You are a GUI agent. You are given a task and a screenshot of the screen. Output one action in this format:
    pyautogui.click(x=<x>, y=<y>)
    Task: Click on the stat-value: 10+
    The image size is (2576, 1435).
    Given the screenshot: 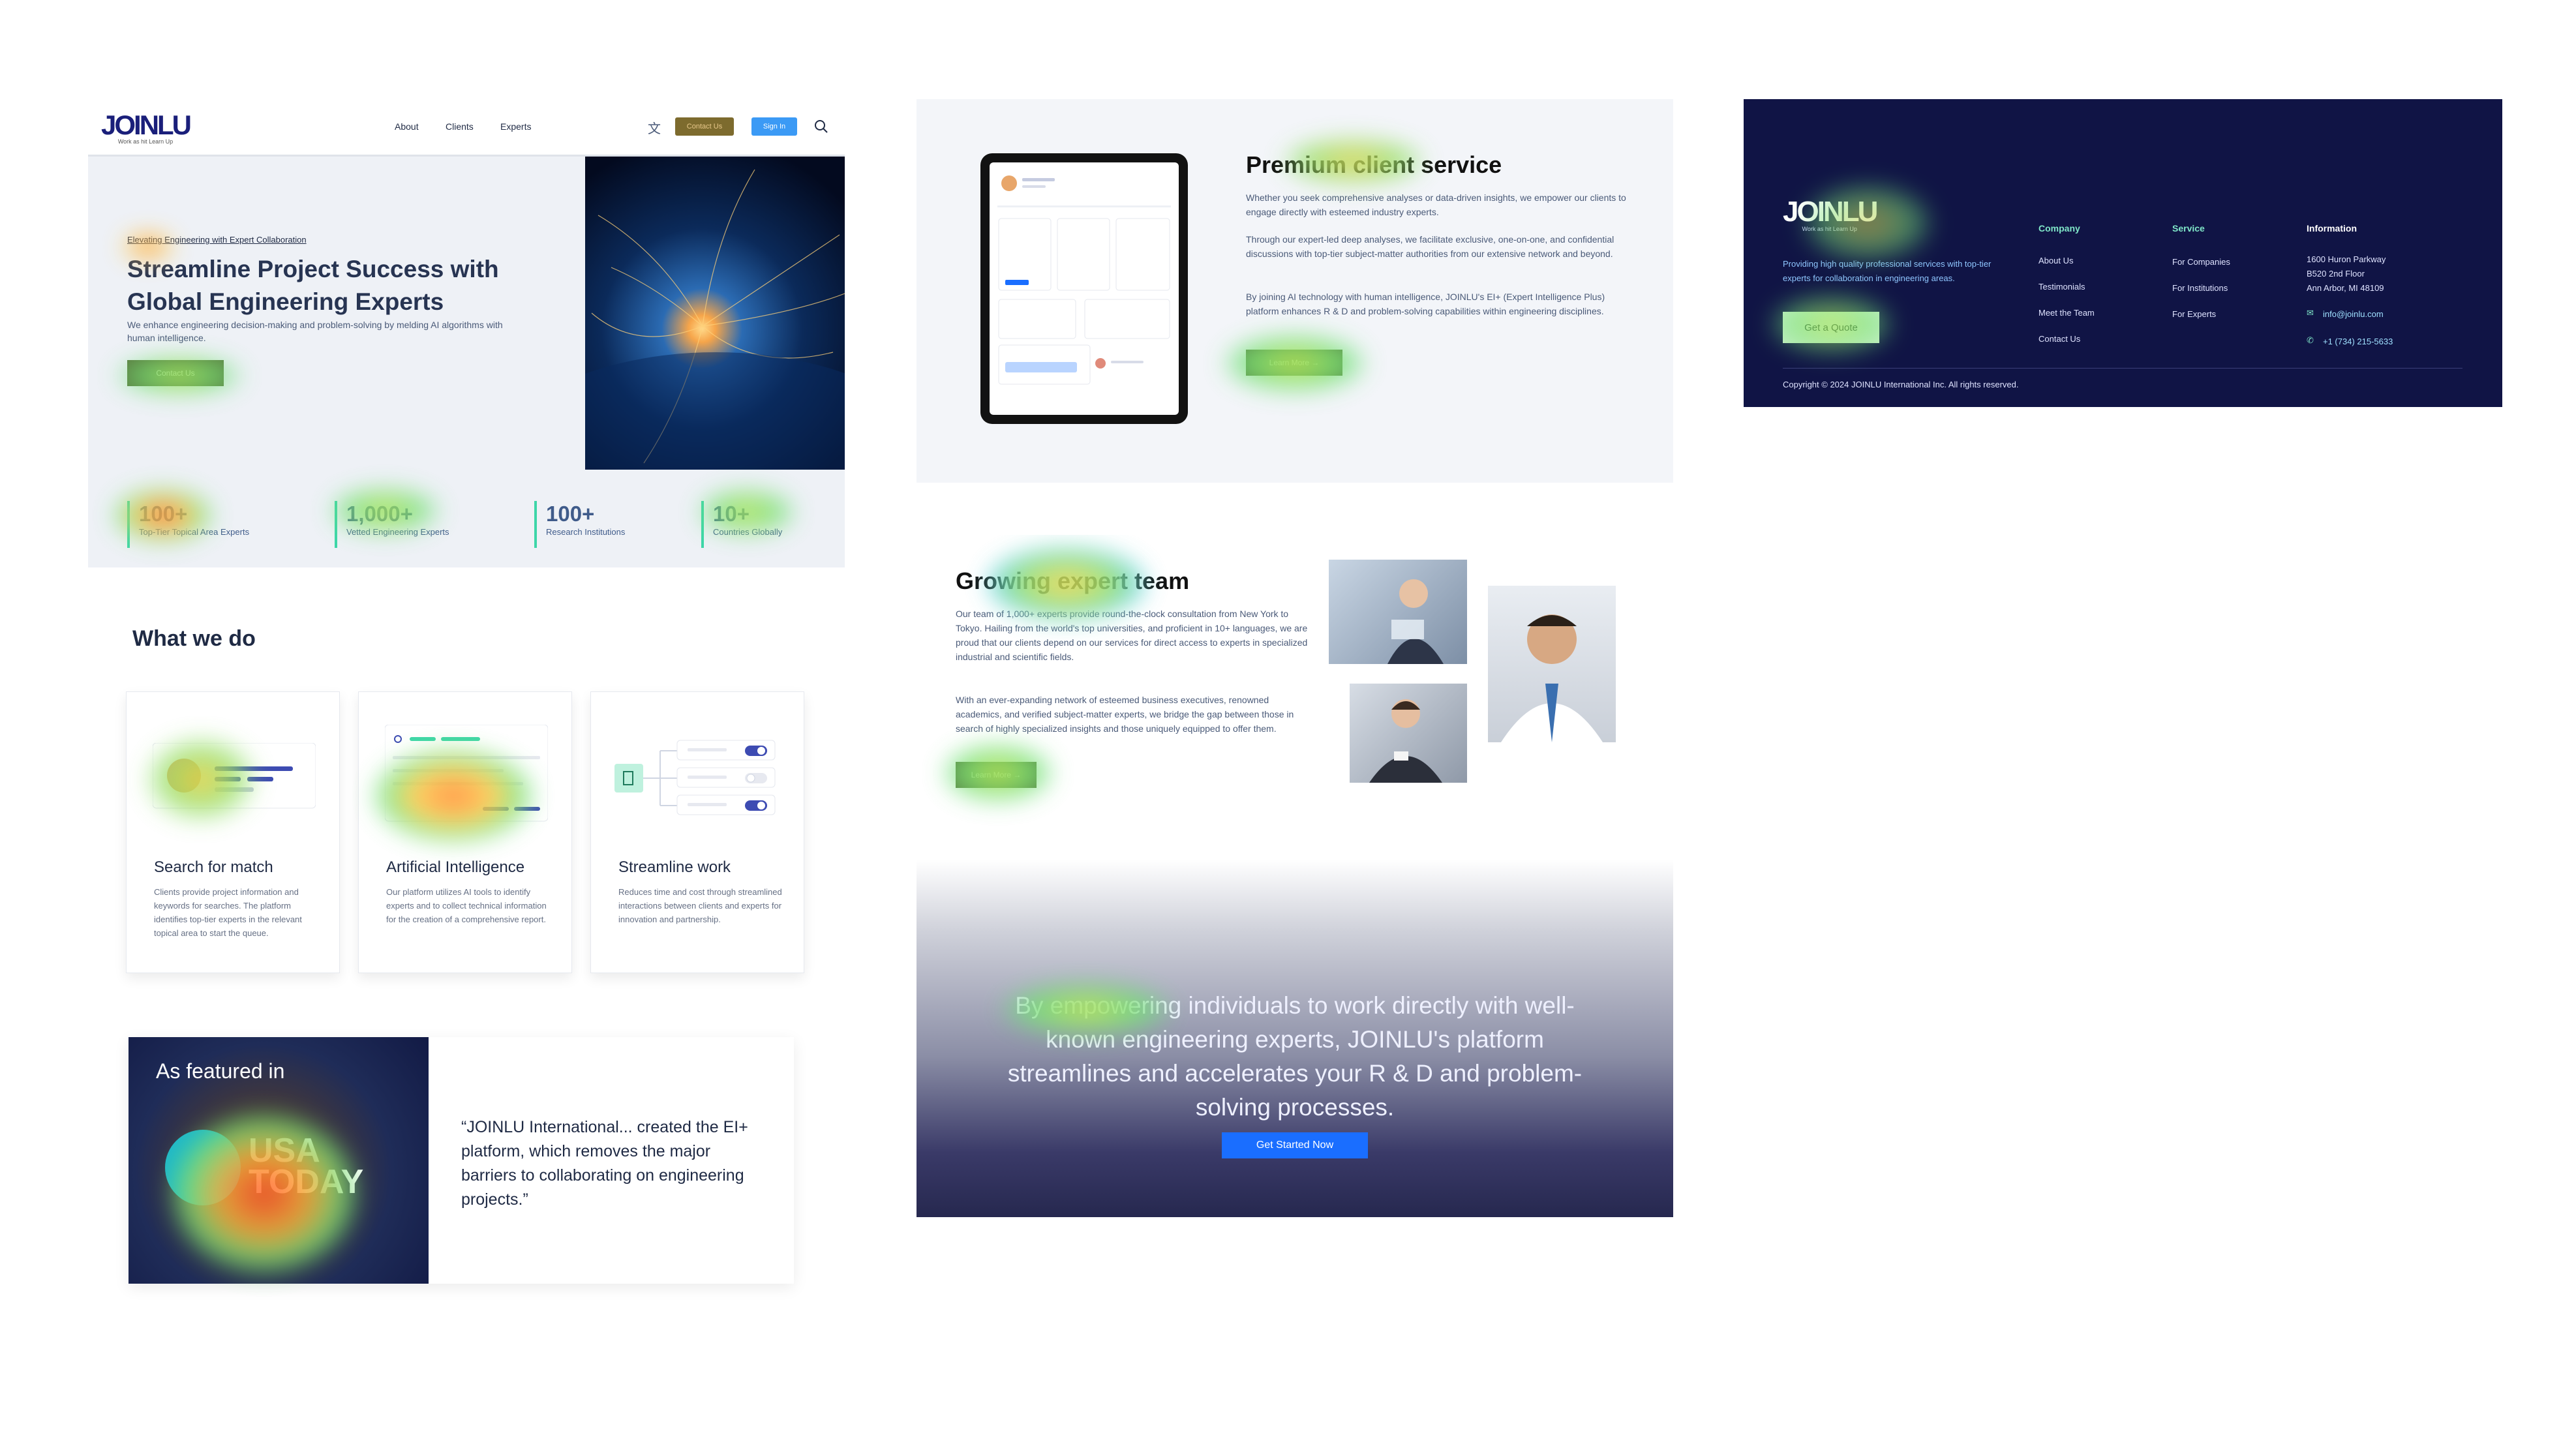 What is the action you would take?
    pyautogui.click(x=731, y=514)
    